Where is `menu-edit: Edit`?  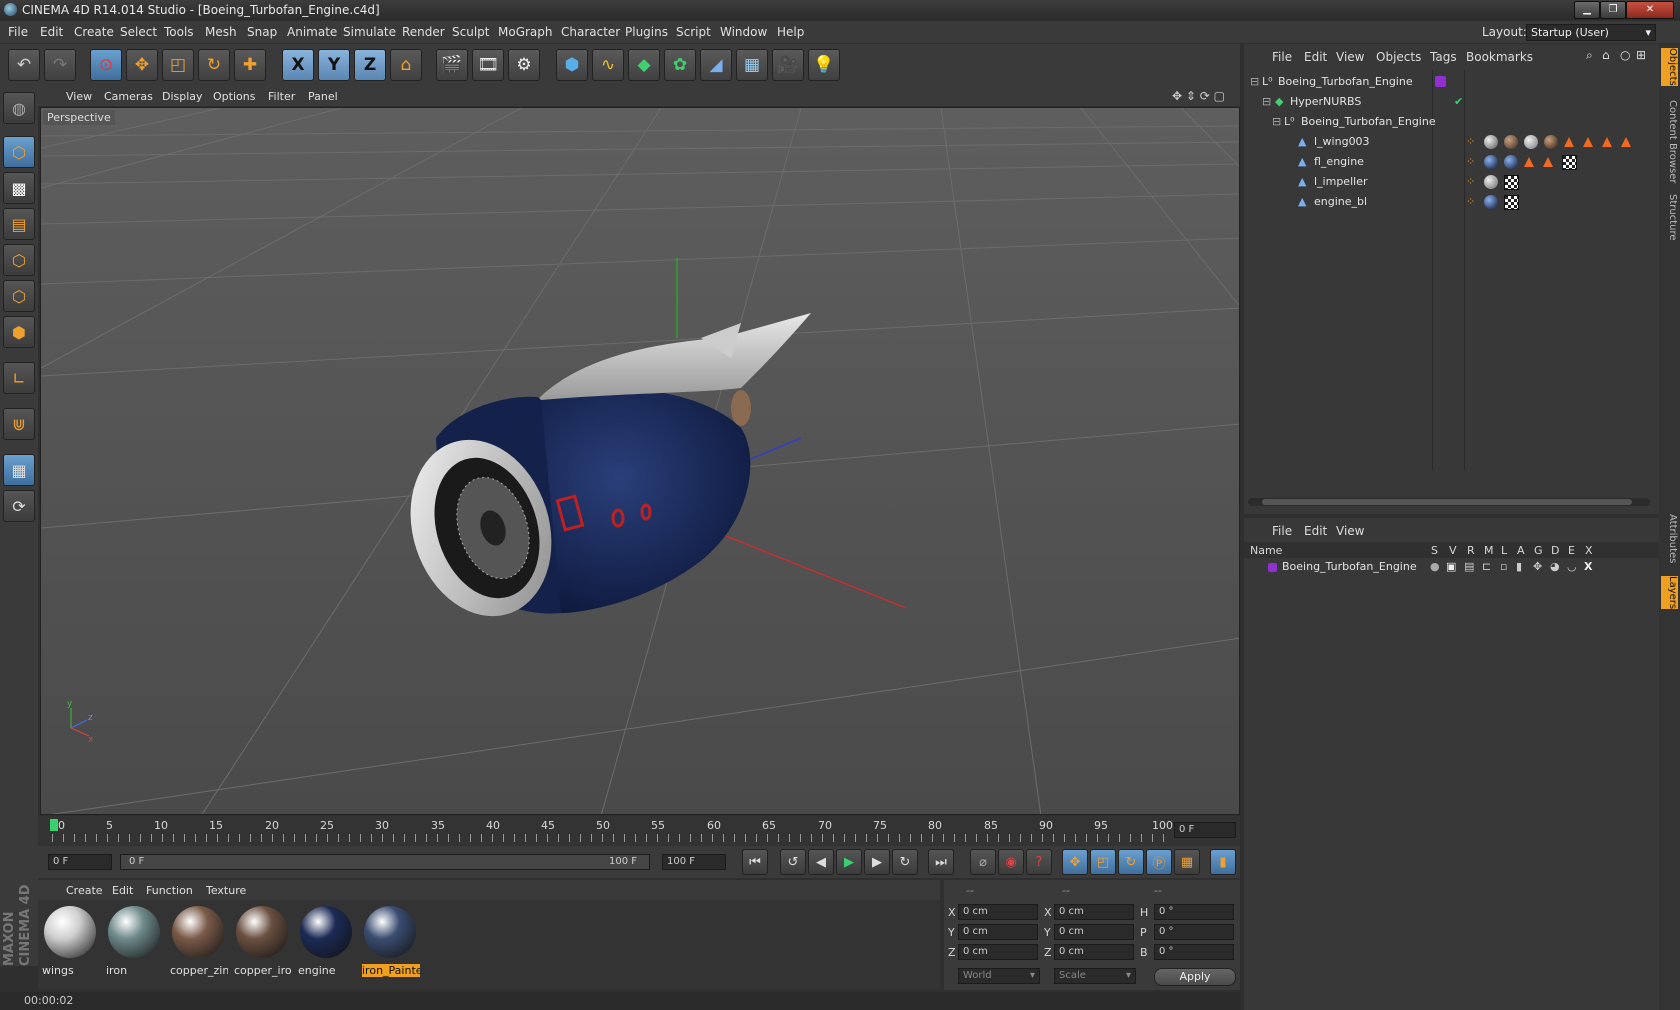 menu-edit: Edit is located at coordinates (51, 32).